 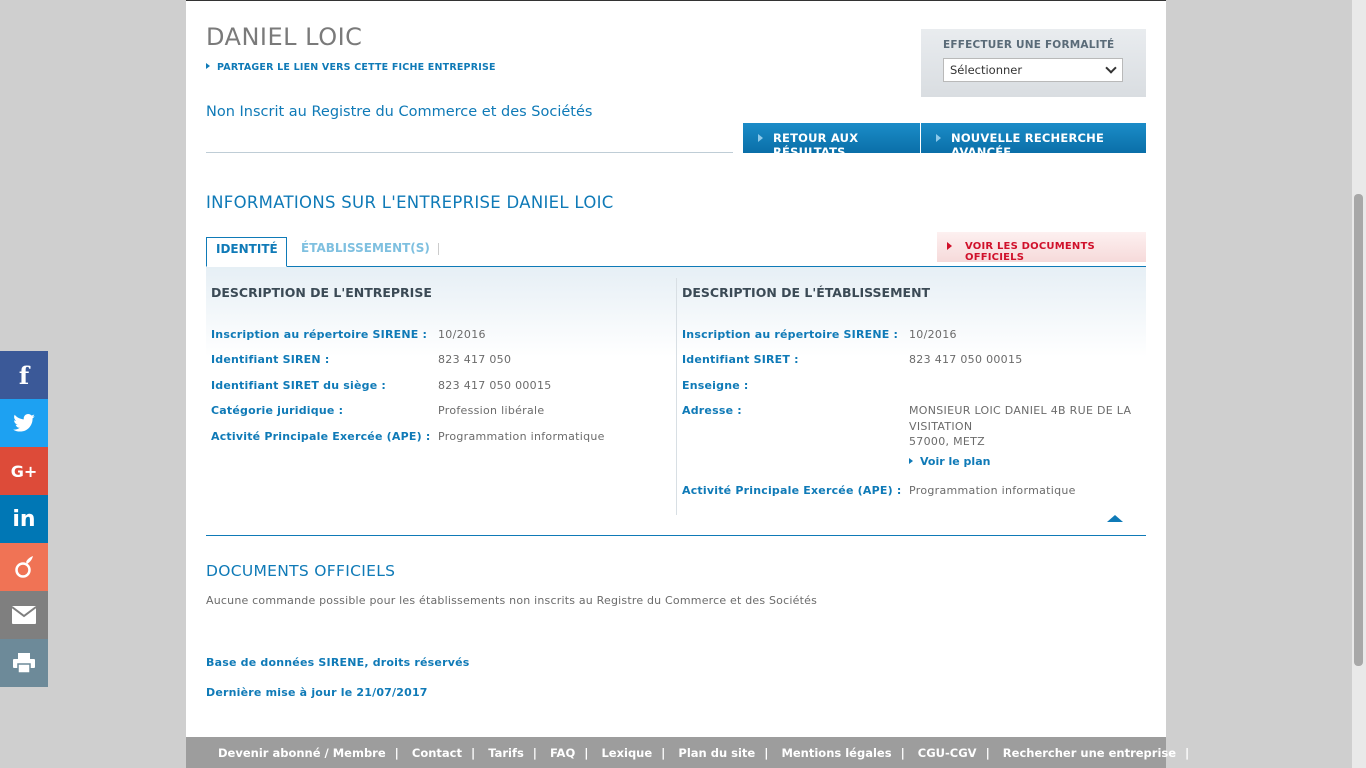 What do you see at coordinates (816, 145) in the screenshot?
I see `back-button-label: RETOUR AUX RÉSULTATS` at bounding box center [816, 145].